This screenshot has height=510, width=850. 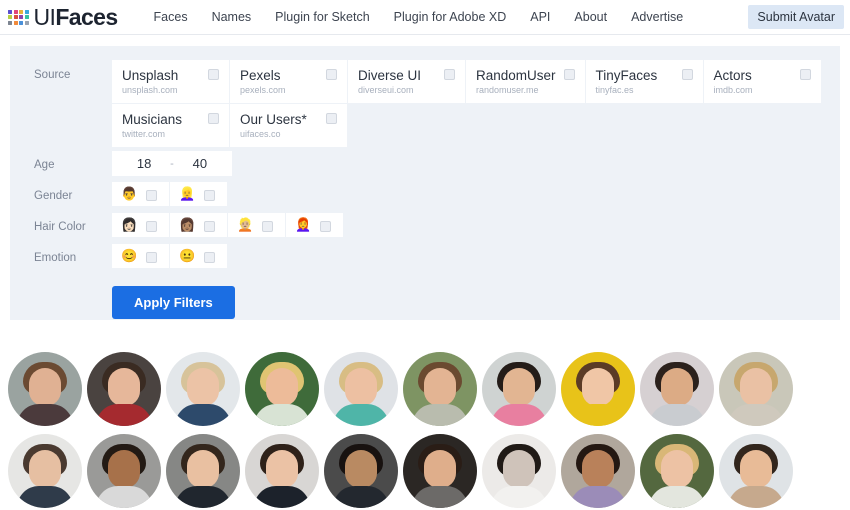 What do you see at coordinates (796, 17) in the screenshot?
I see `submit-avatar-button: Submit Avatar` at bounding box center [796, 17].